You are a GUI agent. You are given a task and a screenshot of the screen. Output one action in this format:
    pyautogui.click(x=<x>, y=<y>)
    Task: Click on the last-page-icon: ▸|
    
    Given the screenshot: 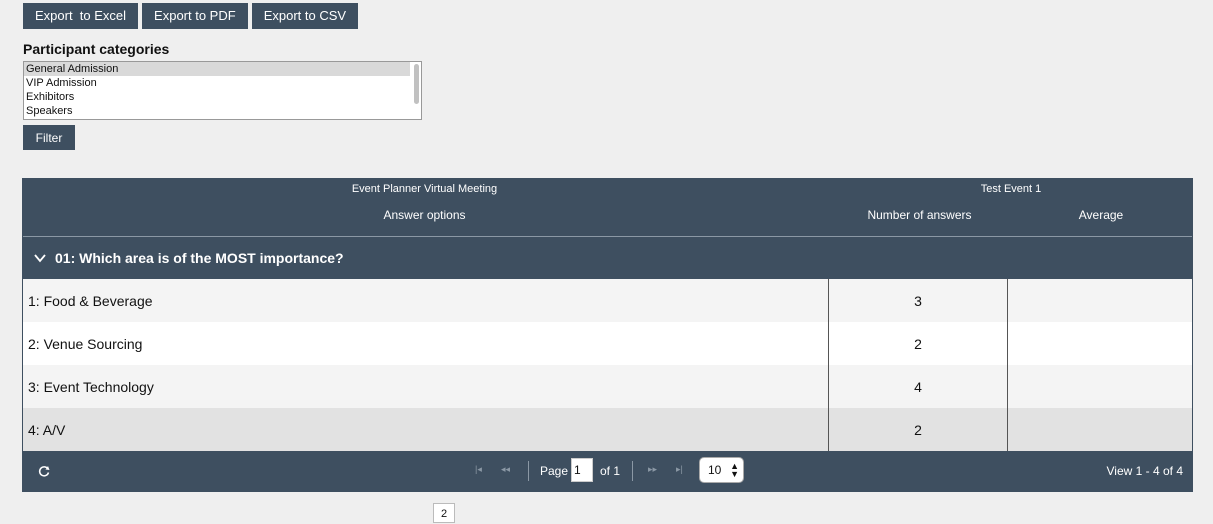 What is the action you would take?
    pyautogui.click(x=679, y=469)
    